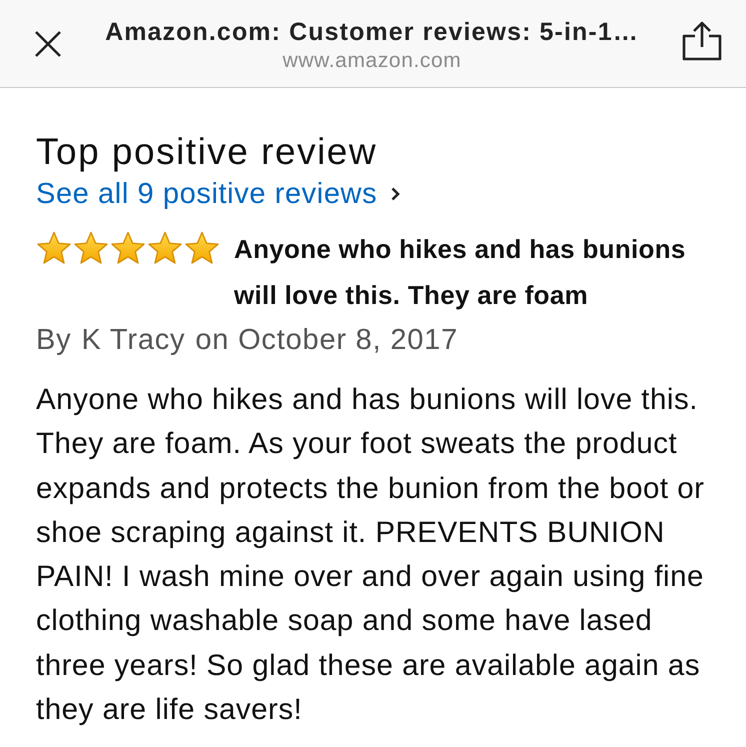 This screenshot has width=746, height=747. I want to click on see-all-reviews-link: See all 9 positive reviews, so click(207, 194).